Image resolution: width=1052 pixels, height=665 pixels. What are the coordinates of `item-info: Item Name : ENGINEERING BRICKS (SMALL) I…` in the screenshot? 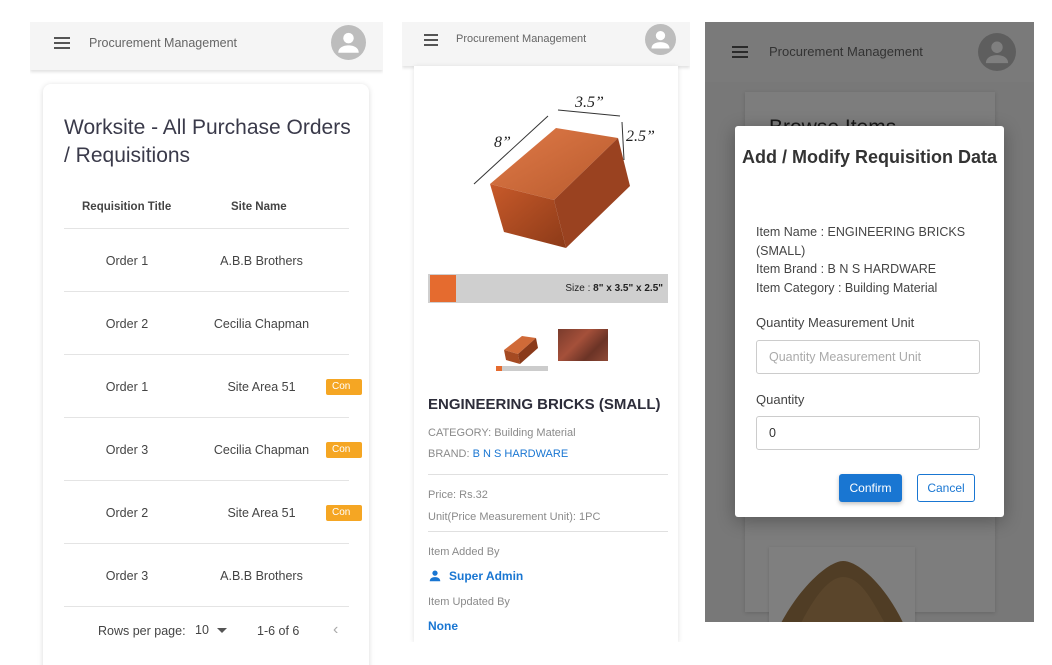 It's located at (871, 260).